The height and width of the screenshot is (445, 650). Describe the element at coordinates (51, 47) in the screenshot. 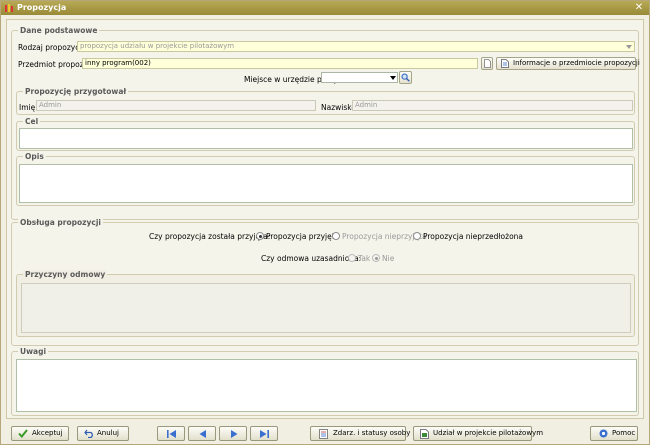

I see `rodzaj-label: Rodzaj propozycji` at that location.